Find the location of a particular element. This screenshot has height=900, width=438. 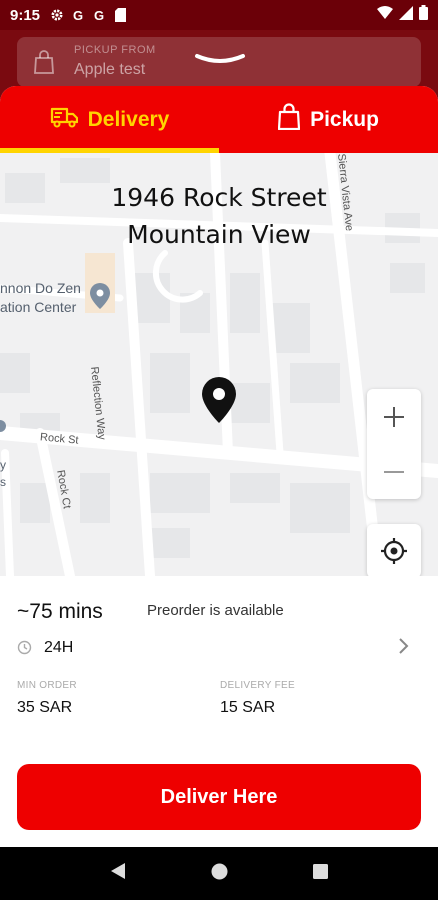

my-location-button is located at coordinates (394, 550).